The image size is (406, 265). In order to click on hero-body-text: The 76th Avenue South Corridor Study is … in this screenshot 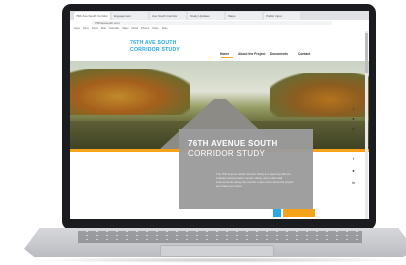, I will do `click(255, 180)`.